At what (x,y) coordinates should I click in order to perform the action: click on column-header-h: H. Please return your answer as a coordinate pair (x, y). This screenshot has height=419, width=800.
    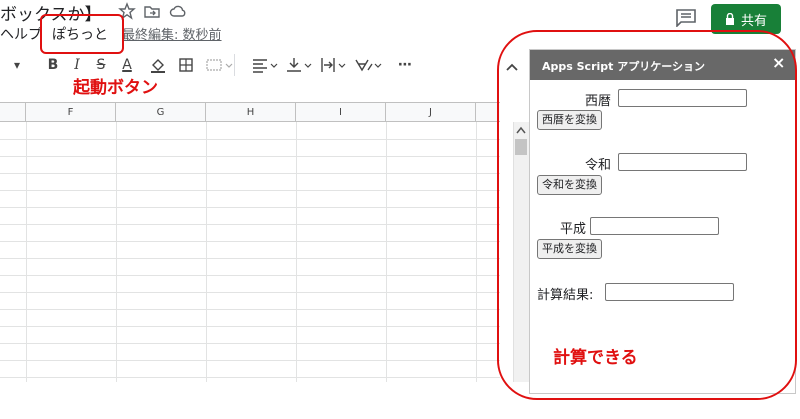
    Looking at the image, I should click on (251, 112).